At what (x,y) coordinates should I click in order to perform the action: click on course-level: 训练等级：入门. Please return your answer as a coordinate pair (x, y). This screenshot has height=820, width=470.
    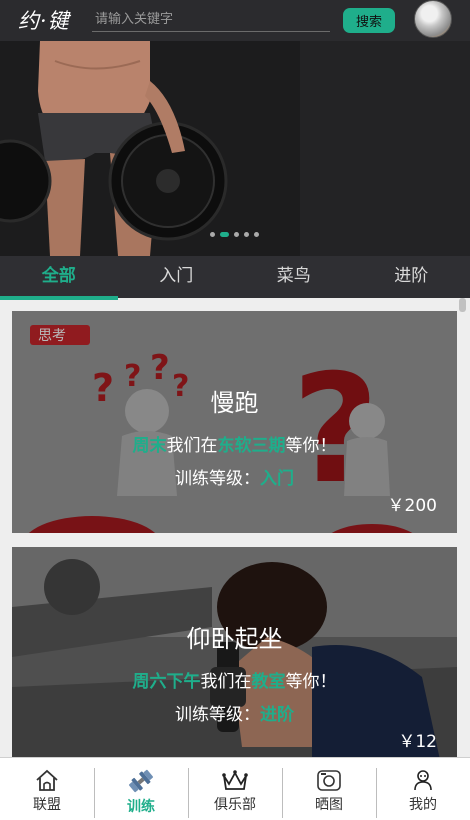
    Looking at the image, I should click on (234, 476).